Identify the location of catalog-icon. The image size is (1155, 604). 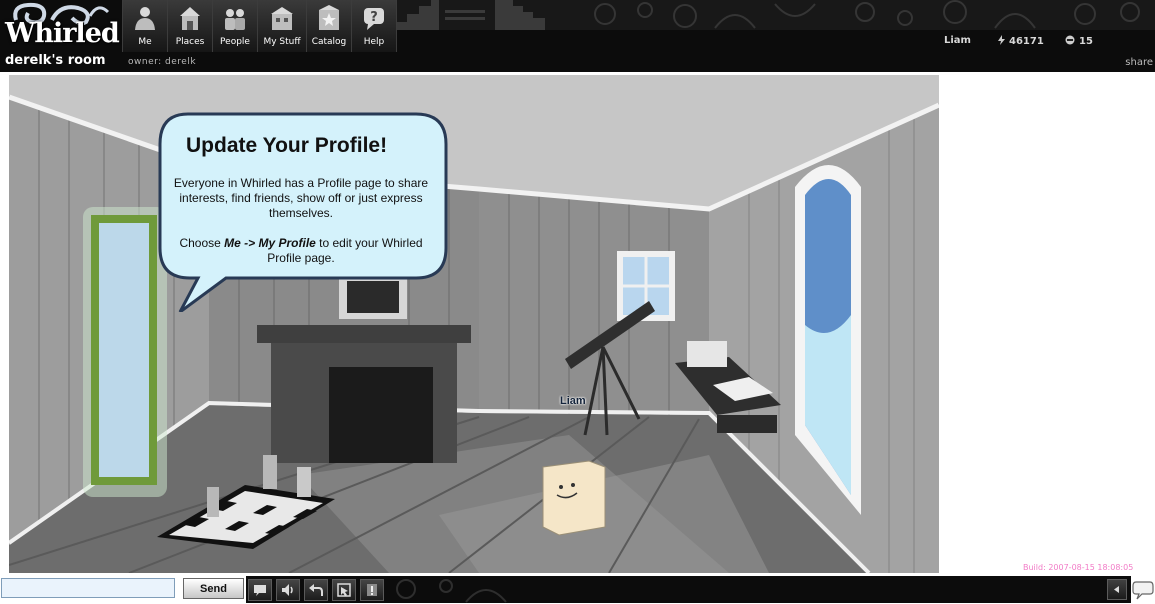
(329, 17).